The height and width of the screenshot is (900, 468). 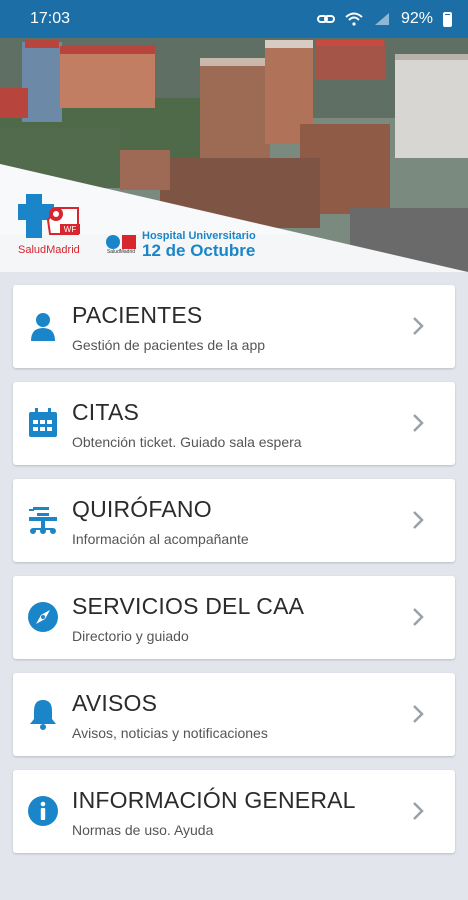 What do you see at coordinates (43, 423) in the screenshot?
I see `calendar-icon` at bounding box center [43, 423].